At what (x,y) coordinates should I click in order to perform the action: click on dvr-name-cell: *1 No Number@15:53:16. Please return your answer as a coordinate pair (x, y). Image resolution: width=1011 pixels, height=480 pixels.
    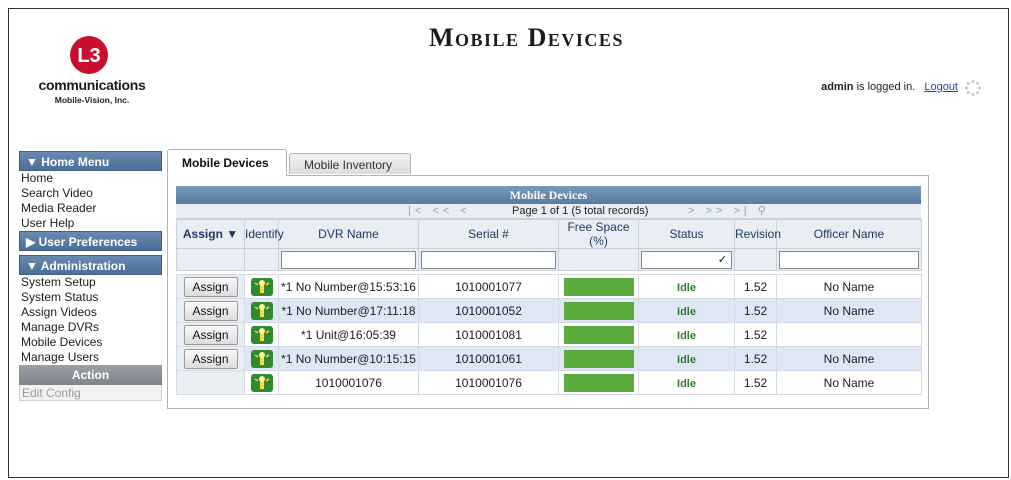
    Looking at the image, I should click on (348, 286).